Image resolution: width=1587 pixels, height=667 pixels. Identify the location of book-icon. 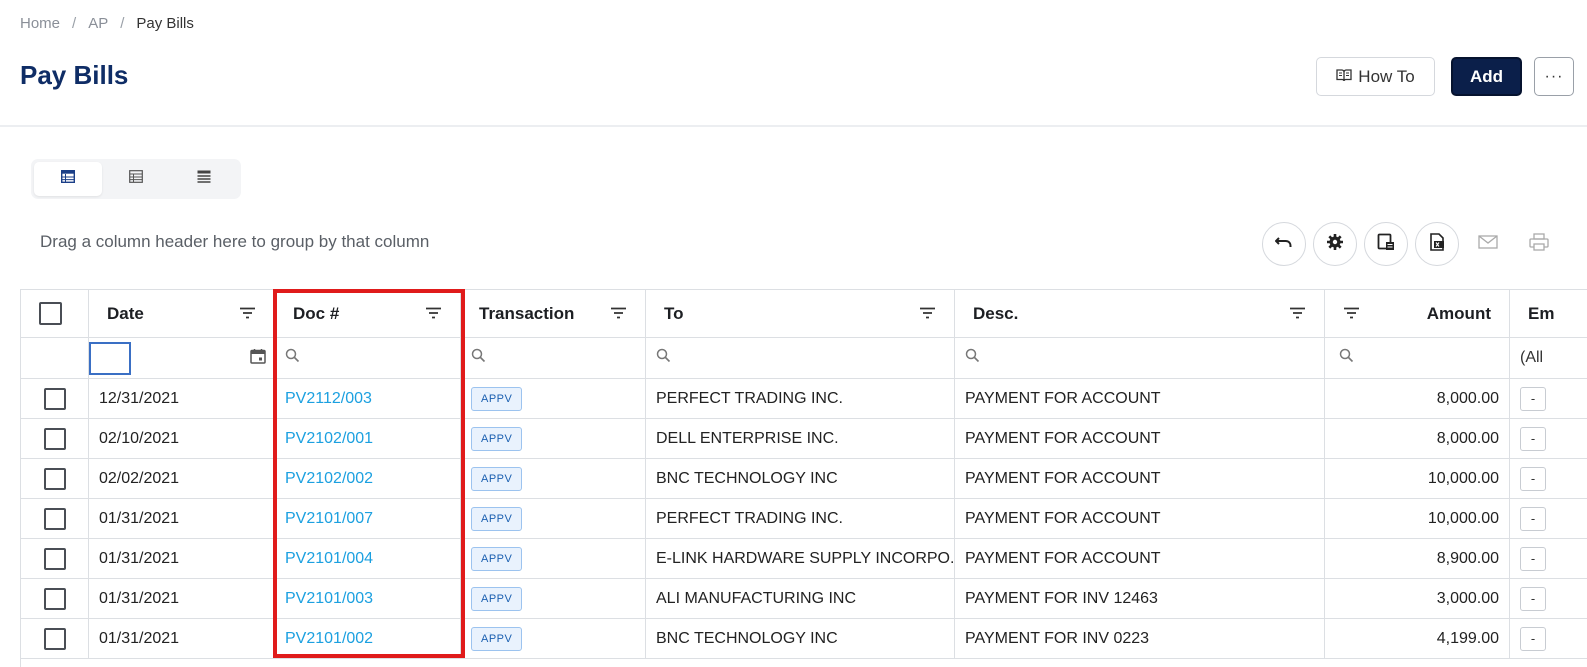
(1344, 77).